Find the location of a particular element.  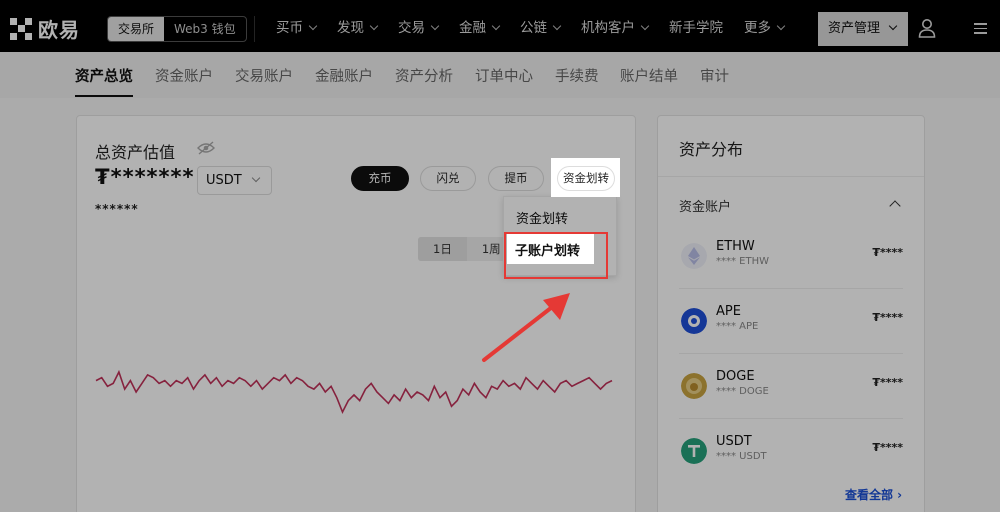

annotation-arrow-icon is located at coordinates (526, 327).